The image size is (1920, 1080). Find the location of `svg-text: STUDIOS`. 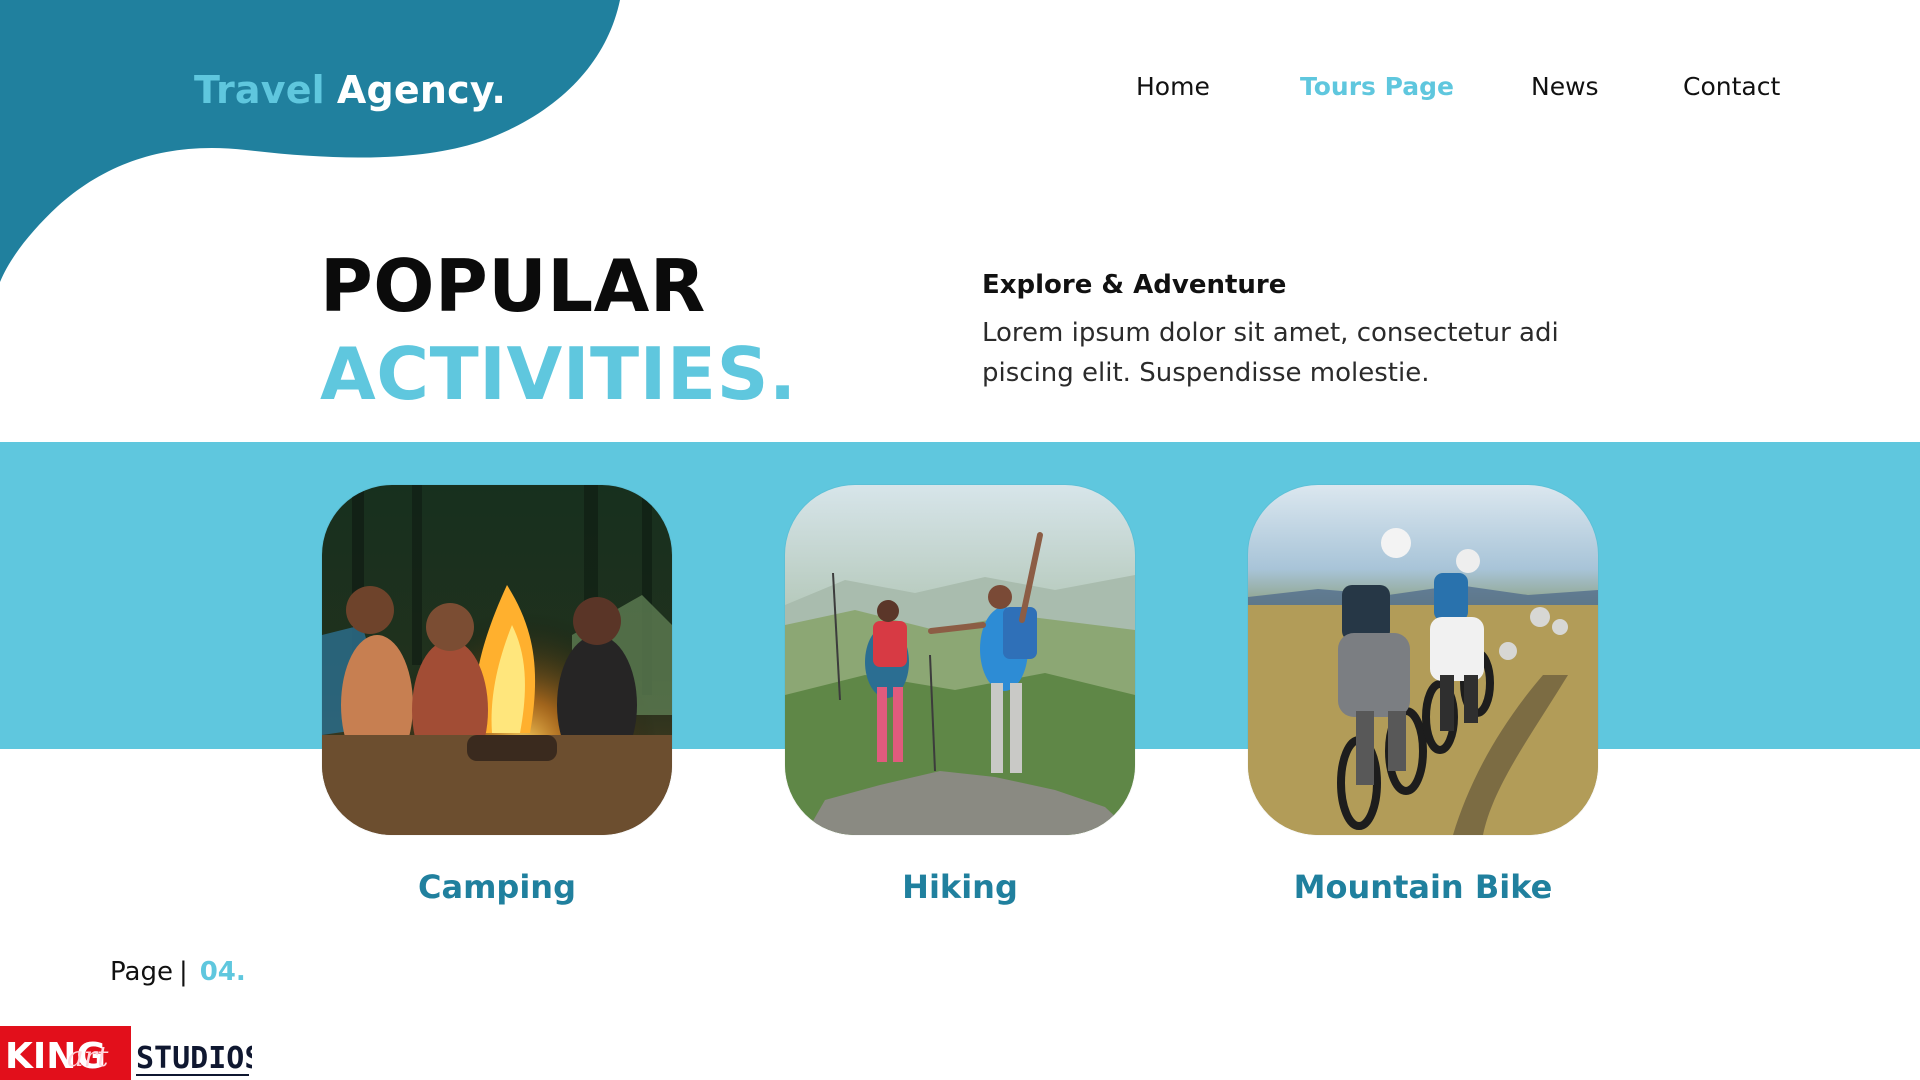

svg-text: STUDIOS is located at coordinates (194, 1058).